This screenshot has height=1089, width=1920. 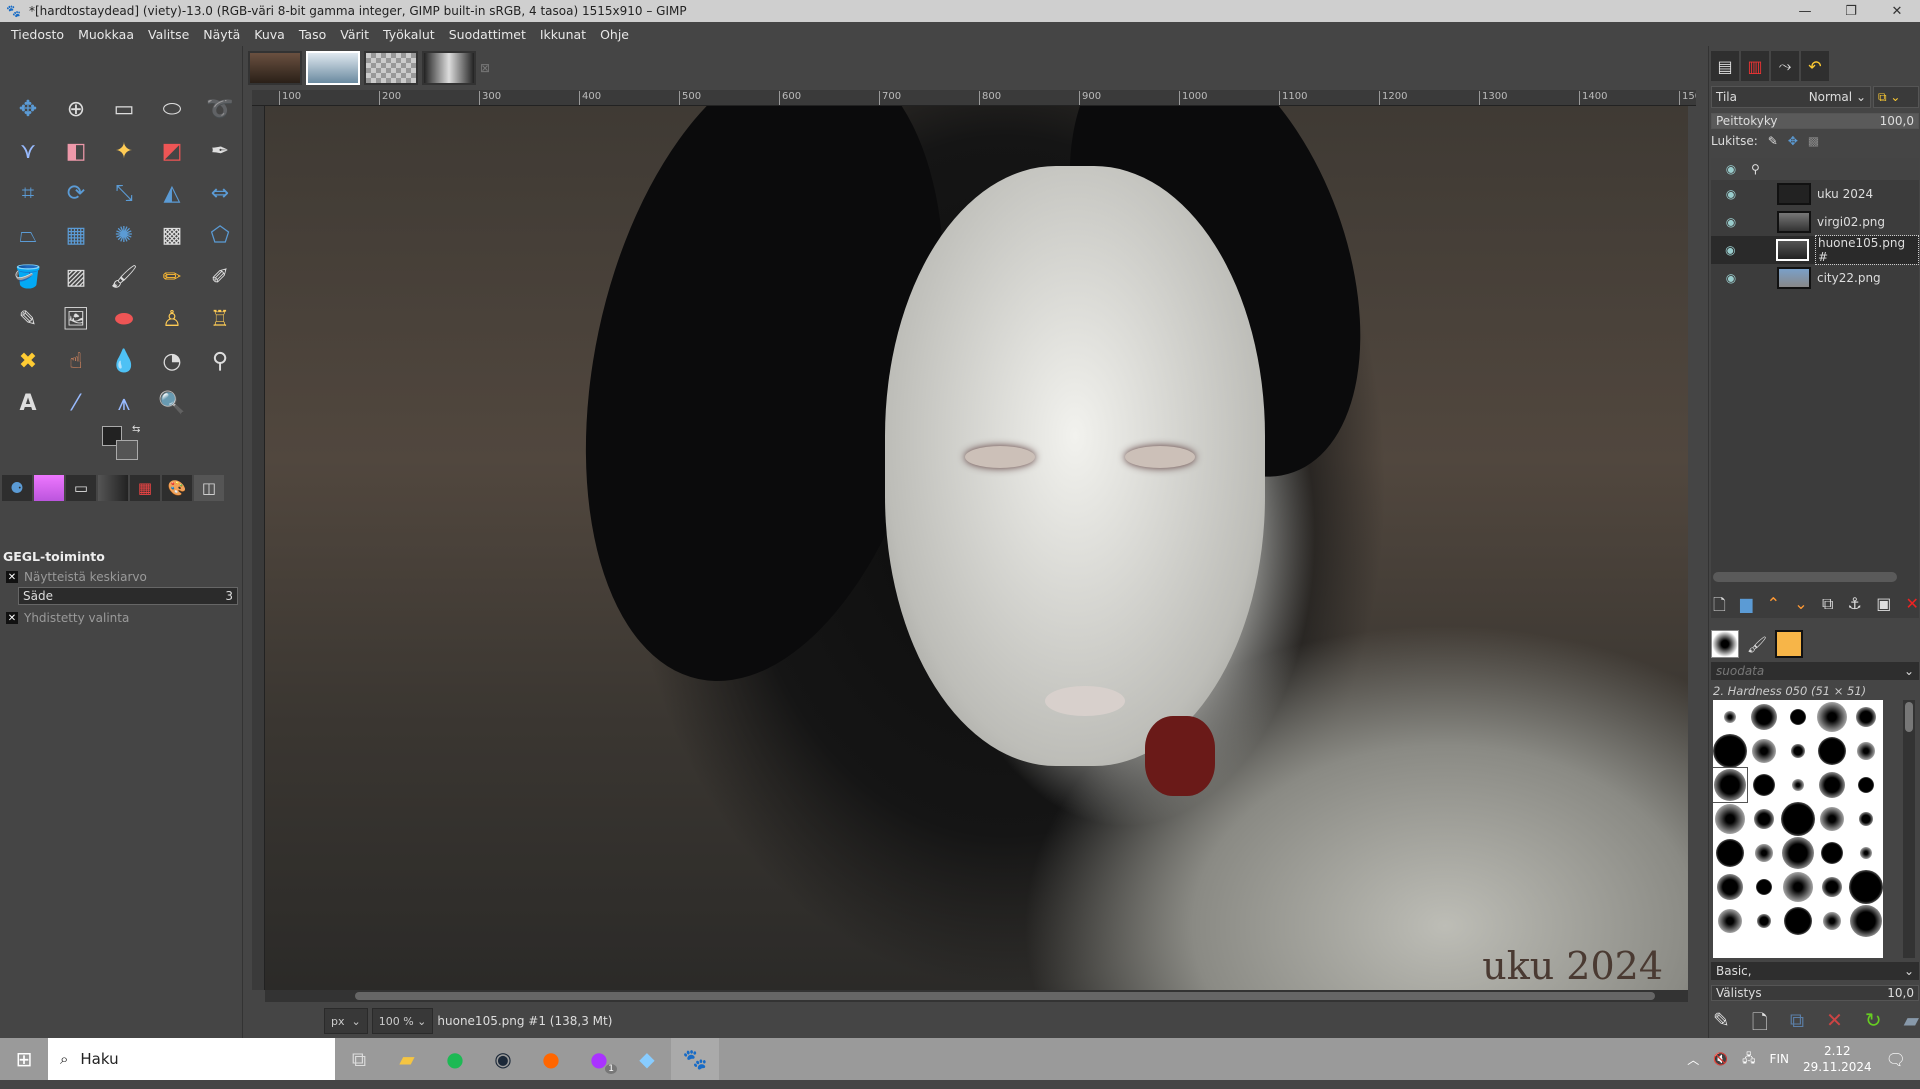 What do you see at coordinates (220, 109) in the screenshot?
I see `lasso-icon: ➰` at bounding box center [220, 109].